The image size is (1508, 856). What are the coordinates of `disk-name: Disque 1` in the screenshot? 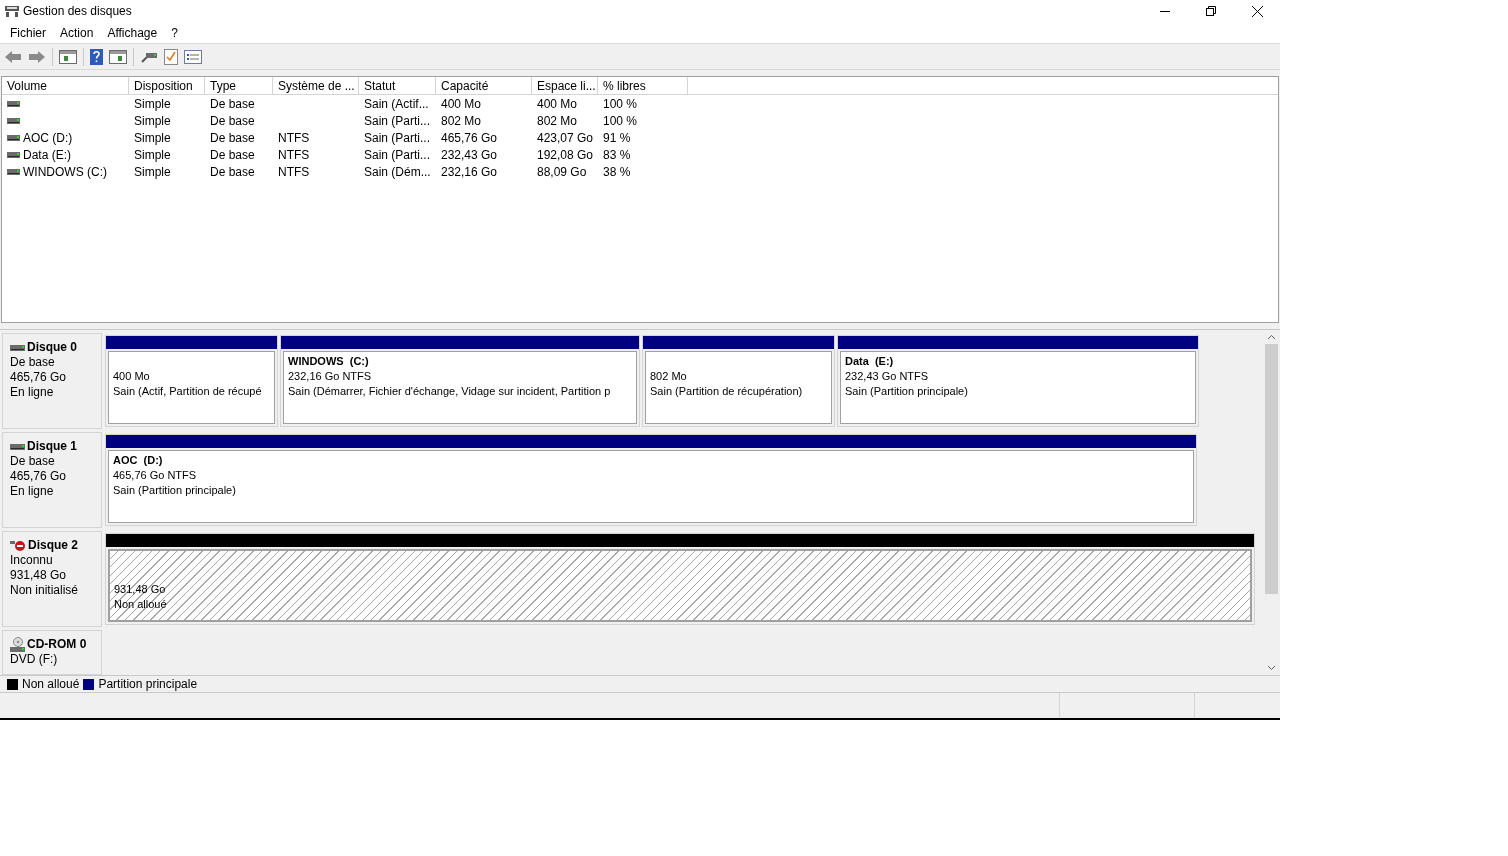 It's located at (52, 446).